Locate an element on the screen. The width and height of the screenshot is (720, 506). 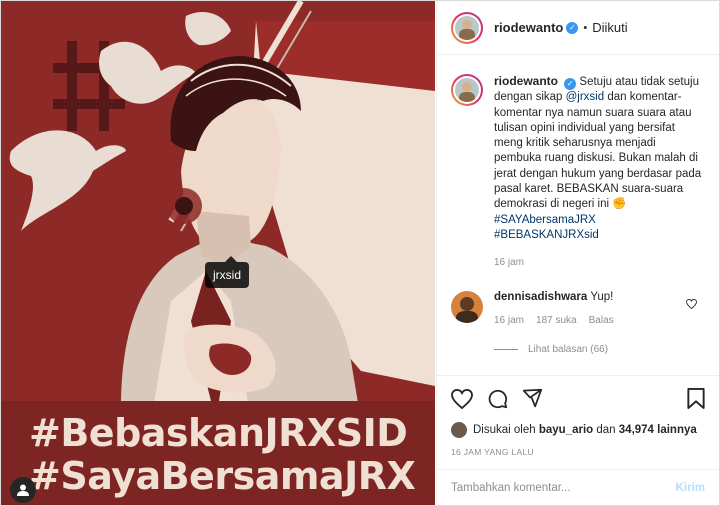
author-username: riodewanto is located at coordinates (528, 27).